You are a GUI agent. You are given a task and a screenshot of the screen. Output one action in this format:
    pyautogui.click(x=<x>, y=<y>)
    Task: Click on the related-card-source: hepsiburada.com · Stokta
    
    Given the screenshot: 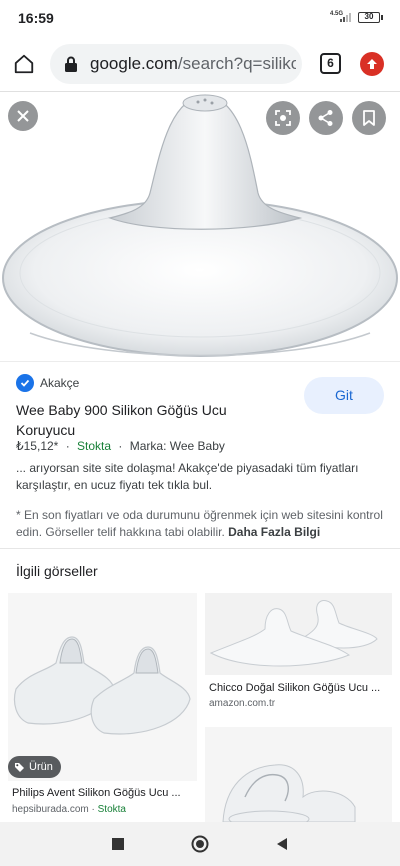 What is the action you would take?
    pyautogui.click(x=69, y=809)
    